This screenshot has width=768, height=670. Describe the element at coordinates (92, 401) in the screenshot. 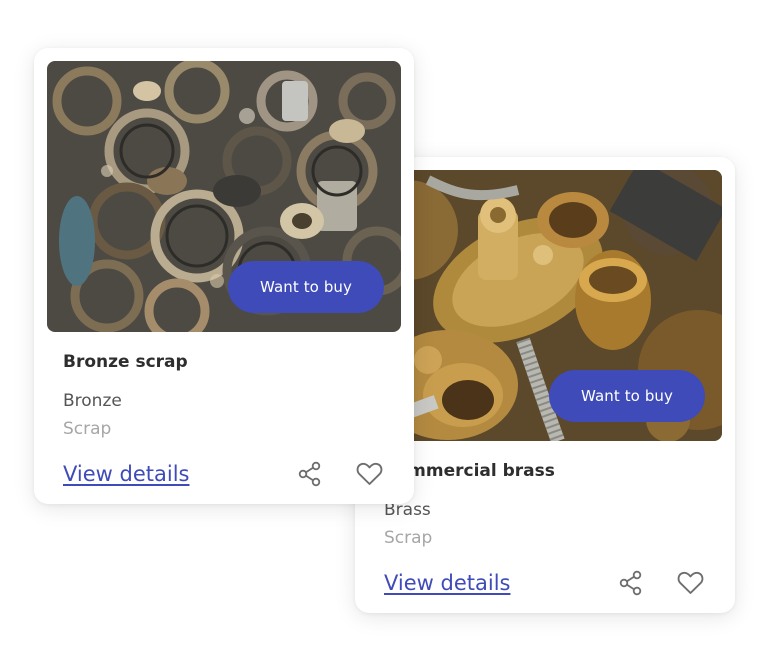

I see `card-material: Bronze` at that location.